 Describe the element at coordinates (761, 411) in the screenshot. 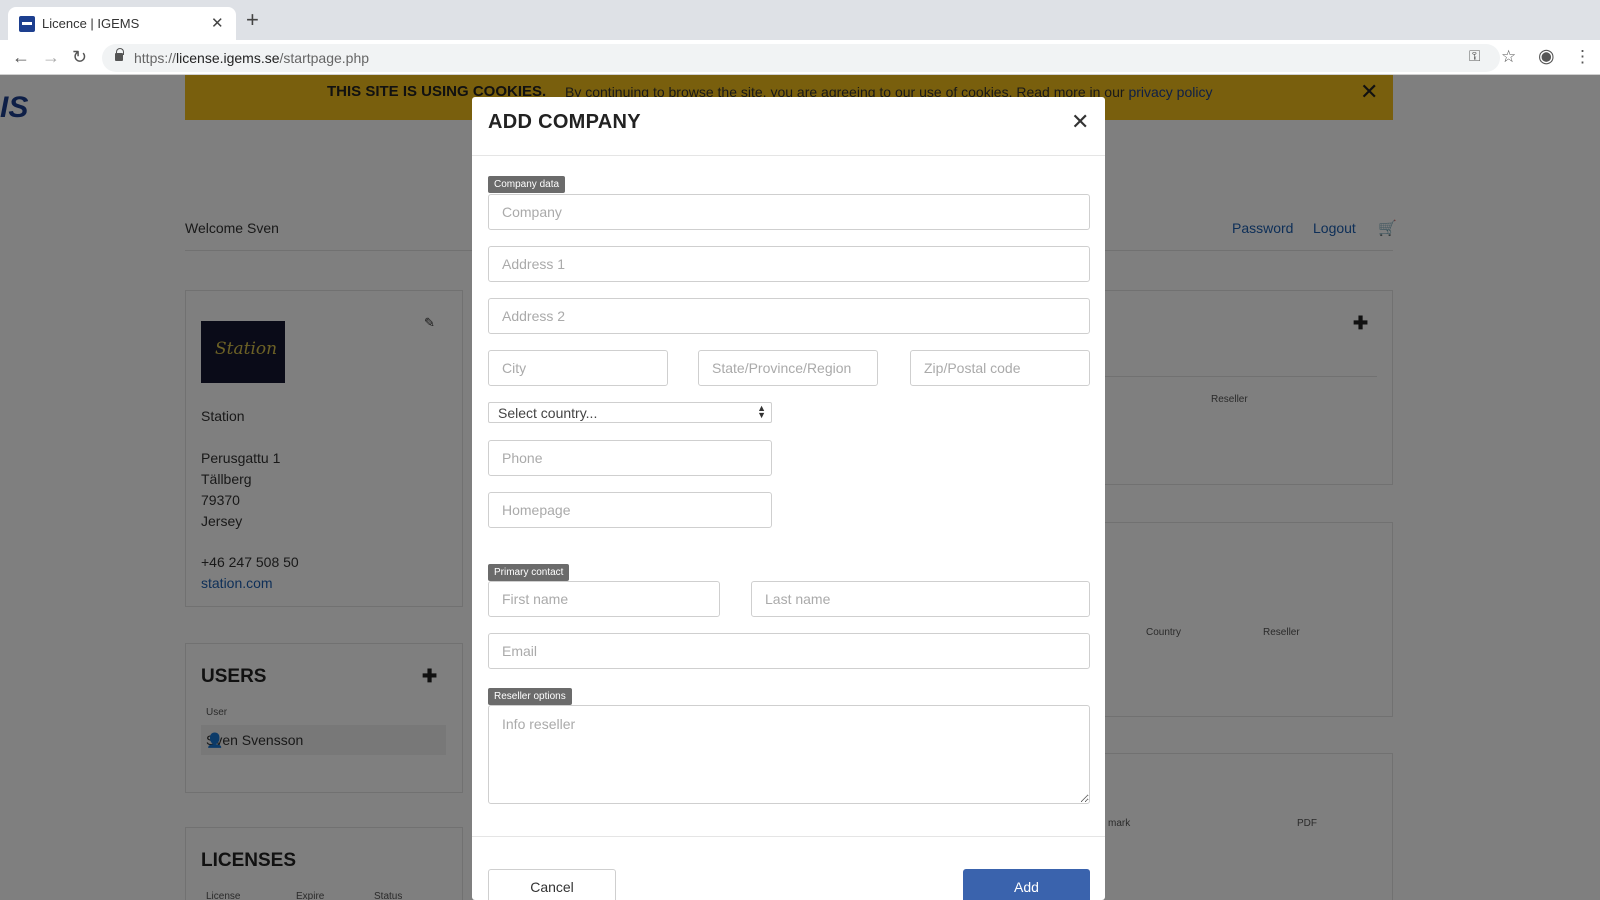

I see `select-arrows-icon: ▲ ▼` at that location.